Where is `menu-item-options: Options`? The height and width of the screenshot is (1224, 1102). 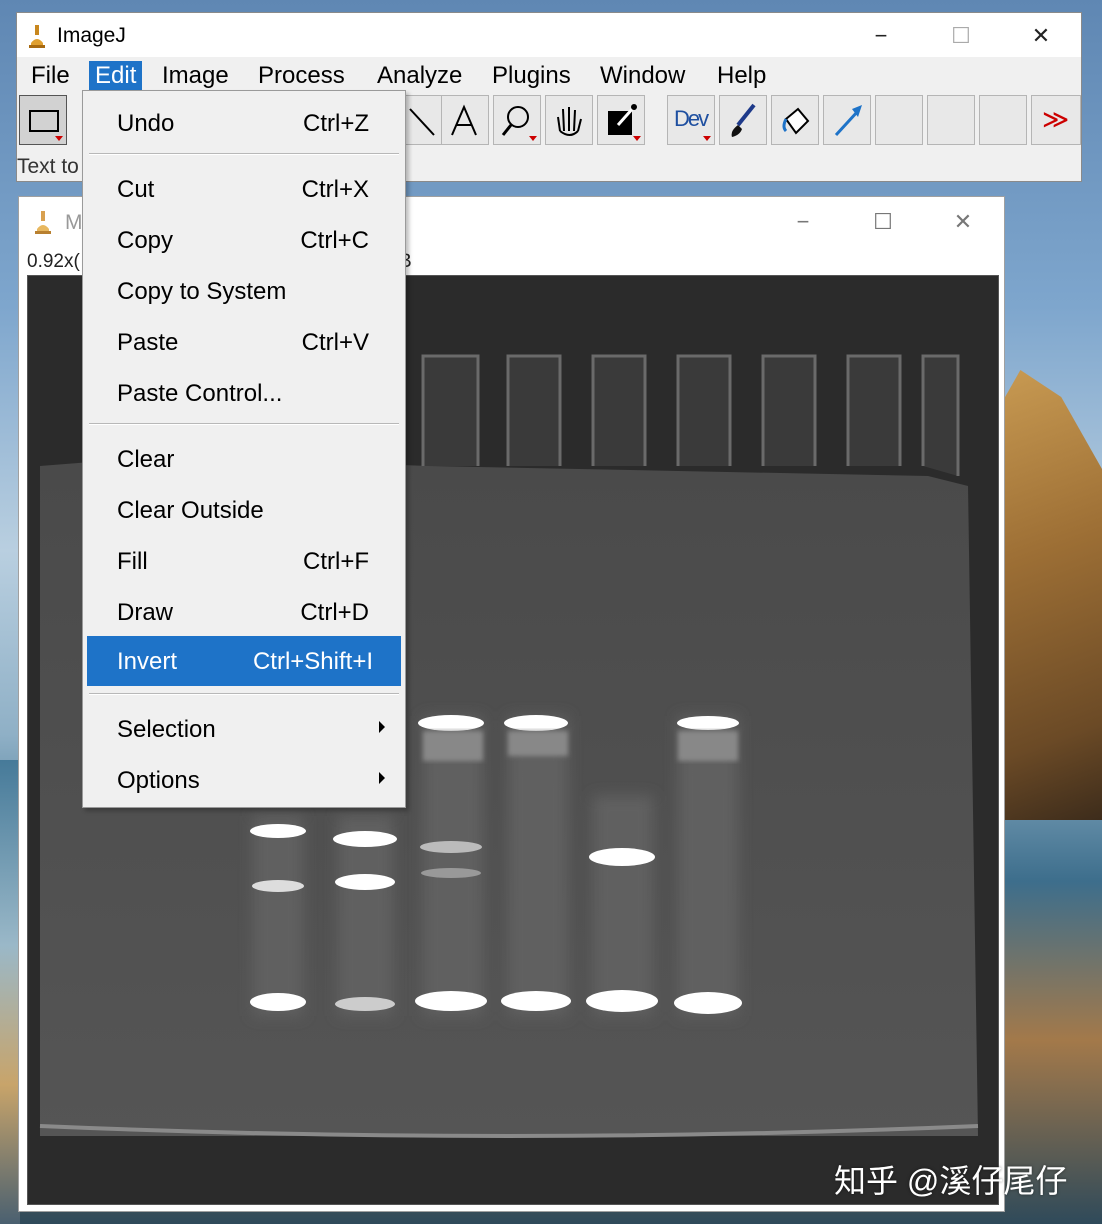 menu-item-options: Options is located at coordinates (244, 780).